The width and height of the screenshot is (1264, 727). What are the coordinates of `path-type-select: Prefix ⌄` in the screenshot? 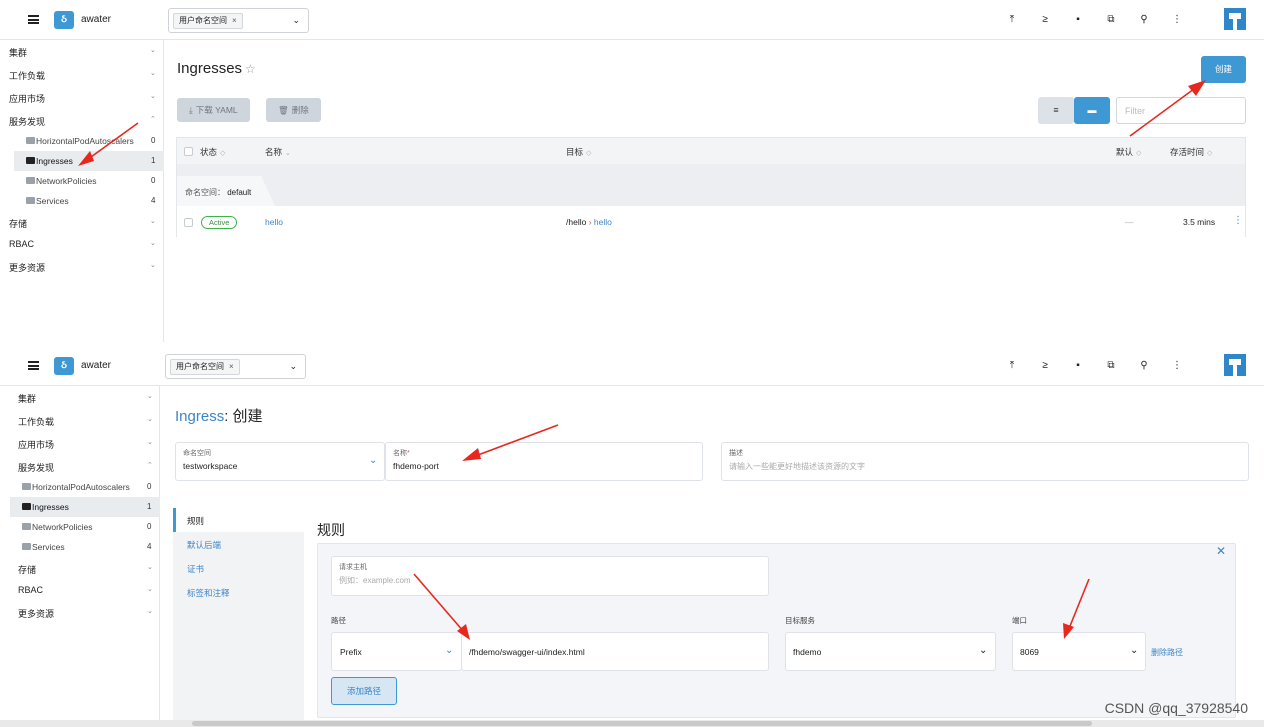 It's located at (396, 651).